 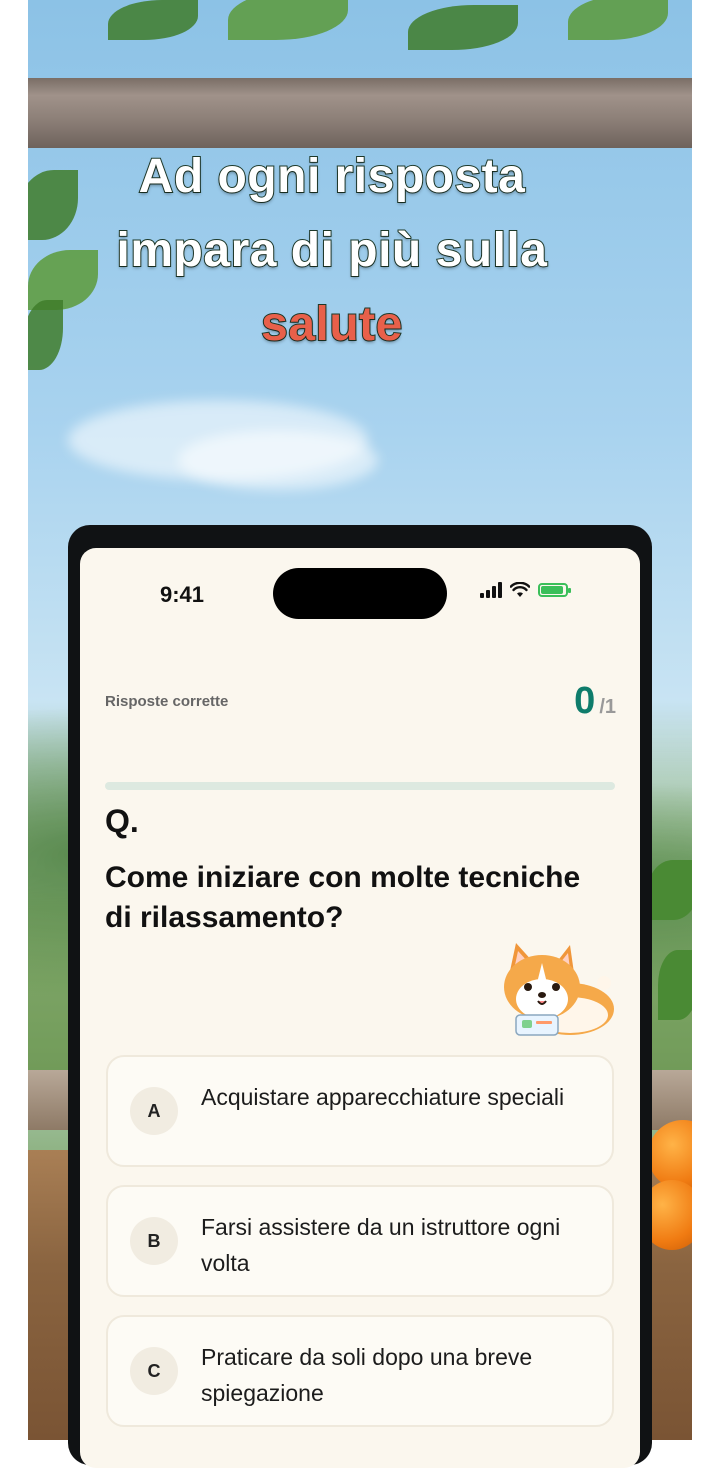 What do you see at coordinates (360, 113) in the screenshot?
I see `window-frame` at bounding box center [360, 113].